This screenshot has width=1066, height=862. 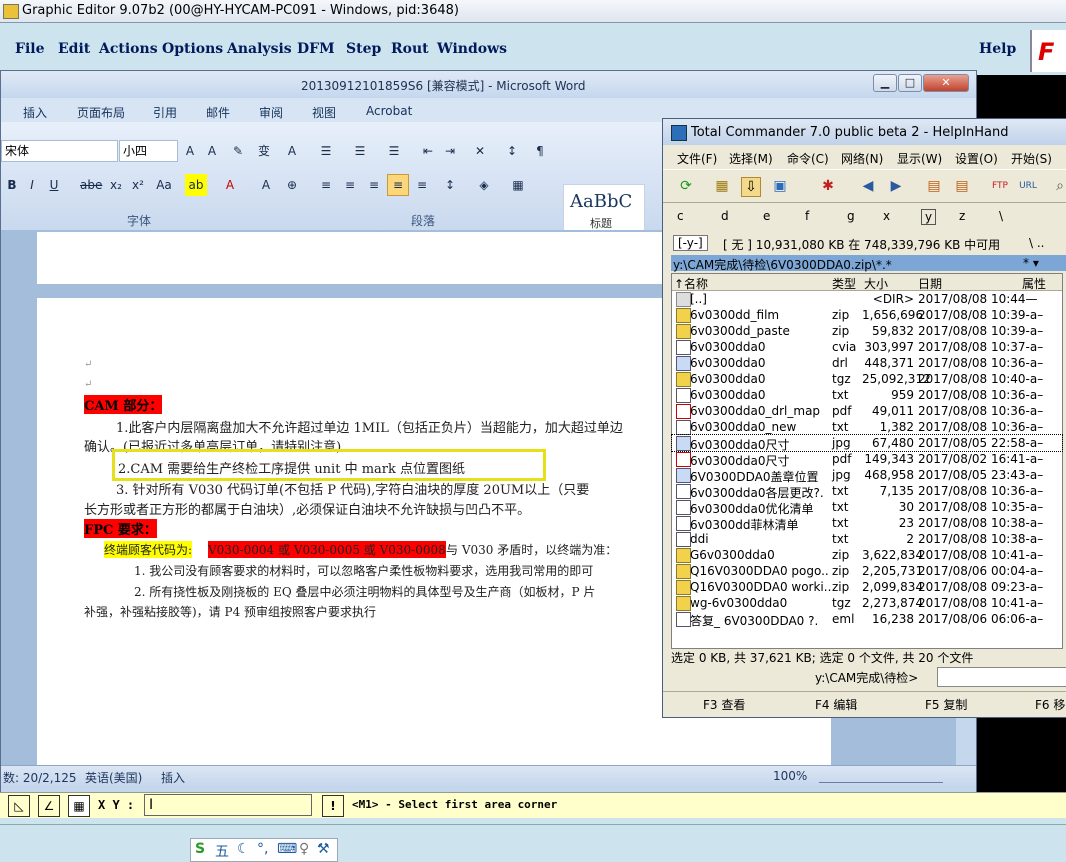 What do you see at coordinates (164, 185) in the screenshot?
I see `change-case-icon: Aa` at bounding box center [164, 185].